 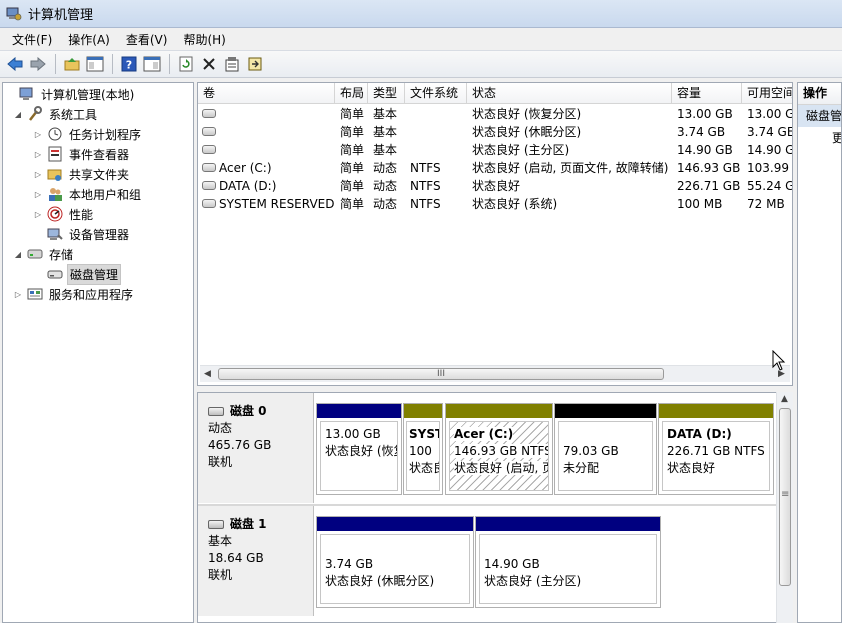 What do you see at coordinates (186, 64) in the screenshot?
I see `refresh-icon` at bounding box center [186, 64].